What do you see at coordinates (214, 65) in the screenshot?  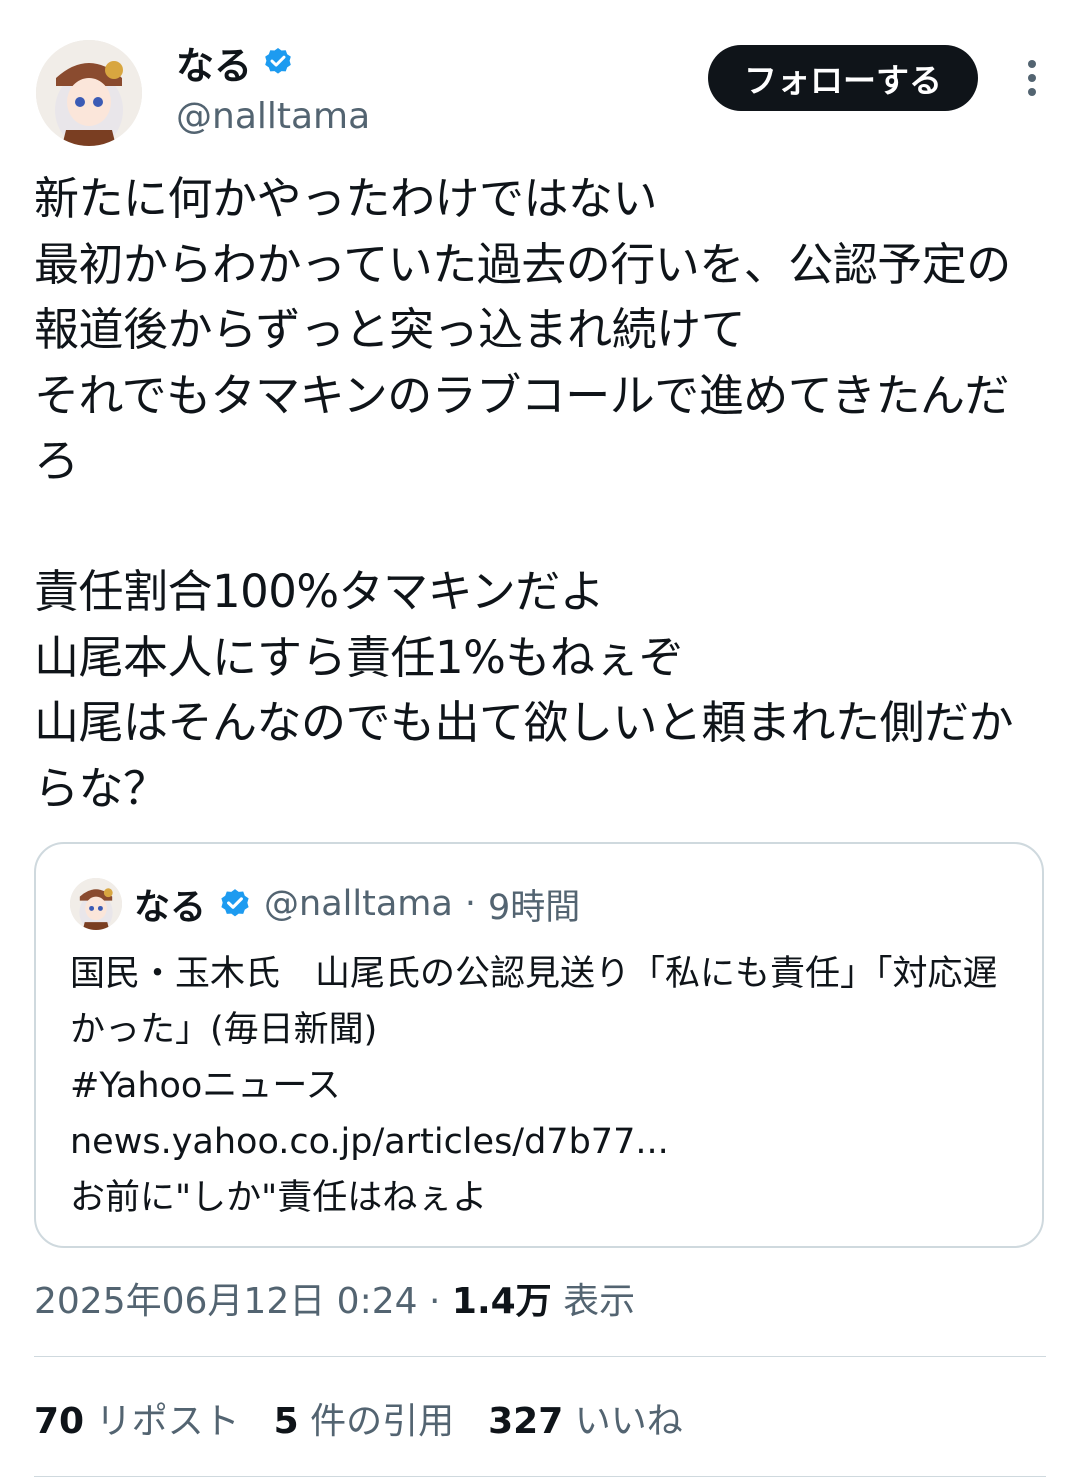 I see `display-name: なる` at bounding box center [214, 65].